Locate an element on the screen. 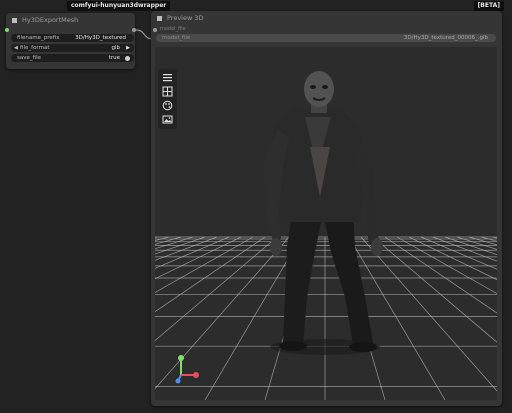 This screenshot has height=413, width=512. filename-prefix-label: filename_prefix is located at coordinates (38, 38).